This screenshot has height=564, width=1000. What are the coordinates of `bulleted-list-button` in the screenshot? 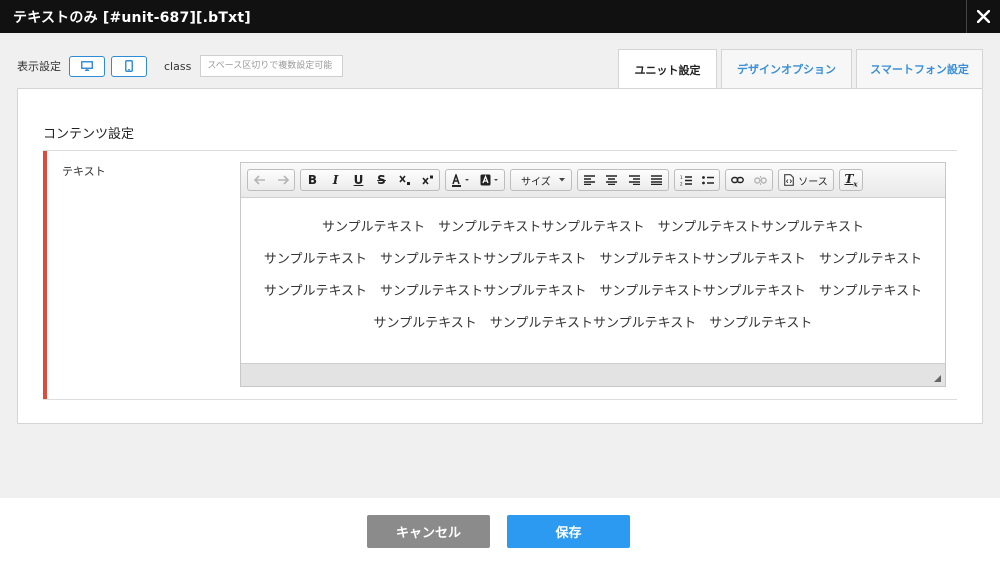 It's located at (708, 180).